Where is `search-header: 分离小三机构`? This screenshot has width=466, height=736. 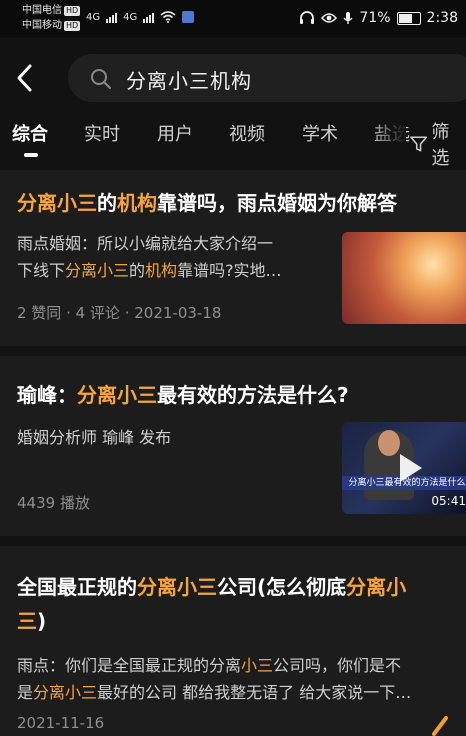 search-header: 分离小三机构 is located at coordinates (233, 78).